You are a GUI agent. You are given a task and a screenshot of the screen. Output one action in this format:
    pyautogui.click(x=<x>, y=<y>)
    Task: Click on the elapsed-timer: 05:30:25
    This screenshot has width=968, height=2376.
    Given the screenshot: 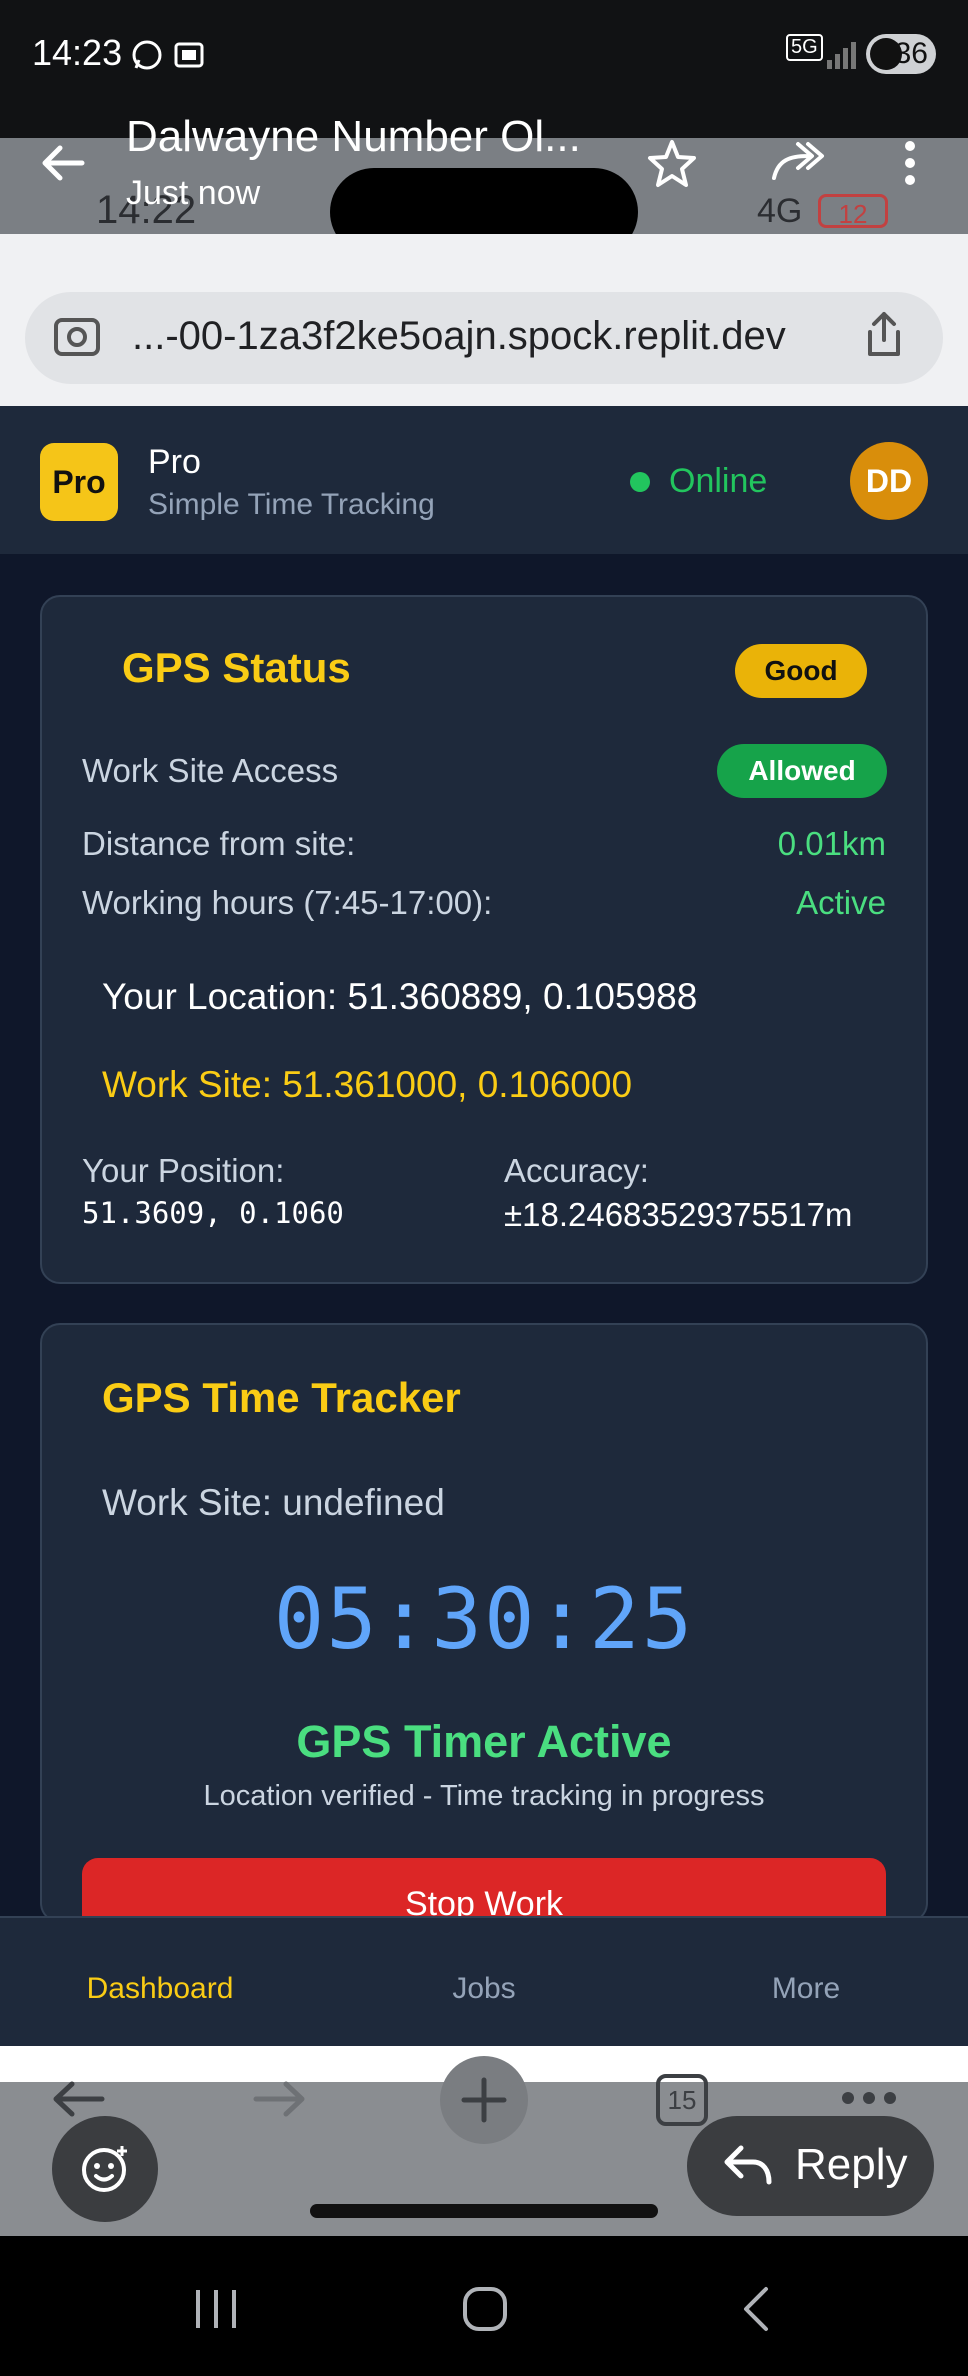 What is the action you would take?
    pyautogui.click(x=484, y=1619)
    